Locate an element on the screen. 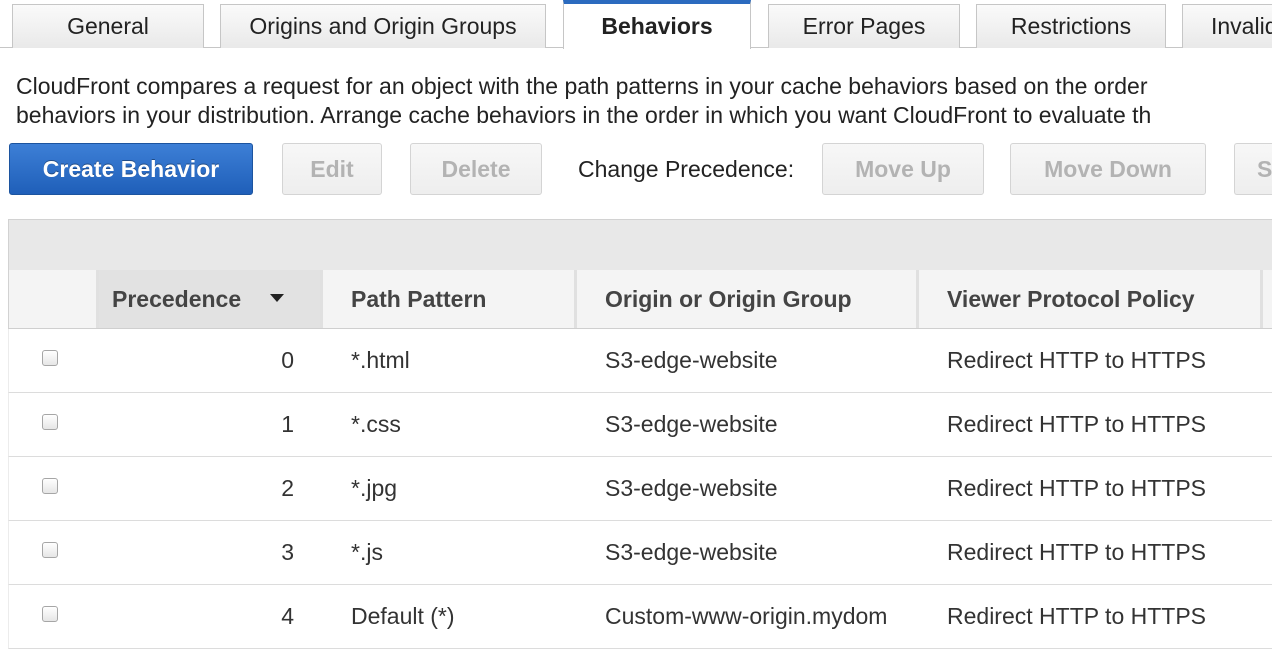 This screenshot has width=1272, height=650. create-behavior-button: Create Behavior is located at coordinates (131, 169).